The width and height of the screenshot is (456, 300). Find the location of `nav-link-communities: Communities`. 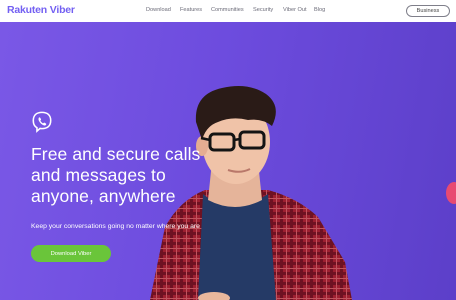

nav-link-communities: Communities is located at coordinates (227, 10).